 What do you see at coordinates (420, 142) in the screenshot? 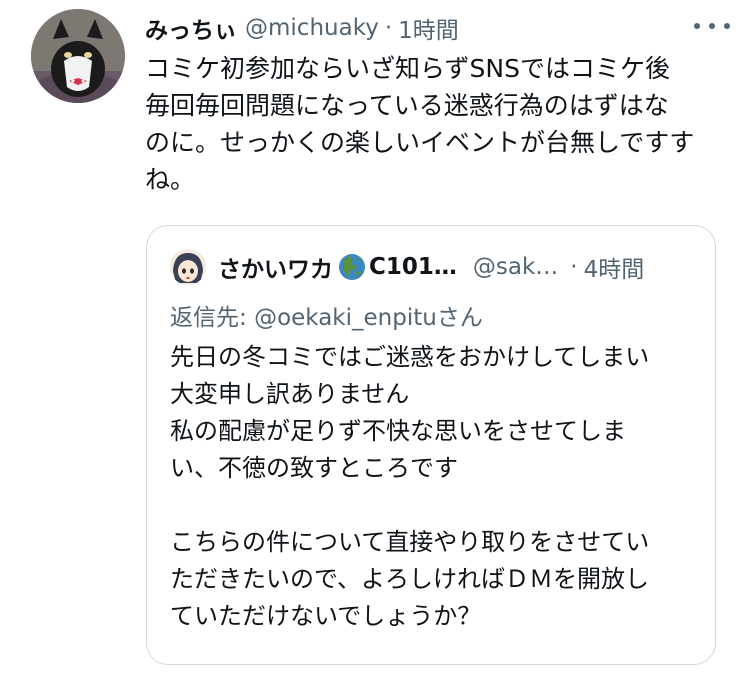
I see `tweet-text-line: のに。せっかくの楽しいイベントが台無しですす` at bounding box center [420, 142].